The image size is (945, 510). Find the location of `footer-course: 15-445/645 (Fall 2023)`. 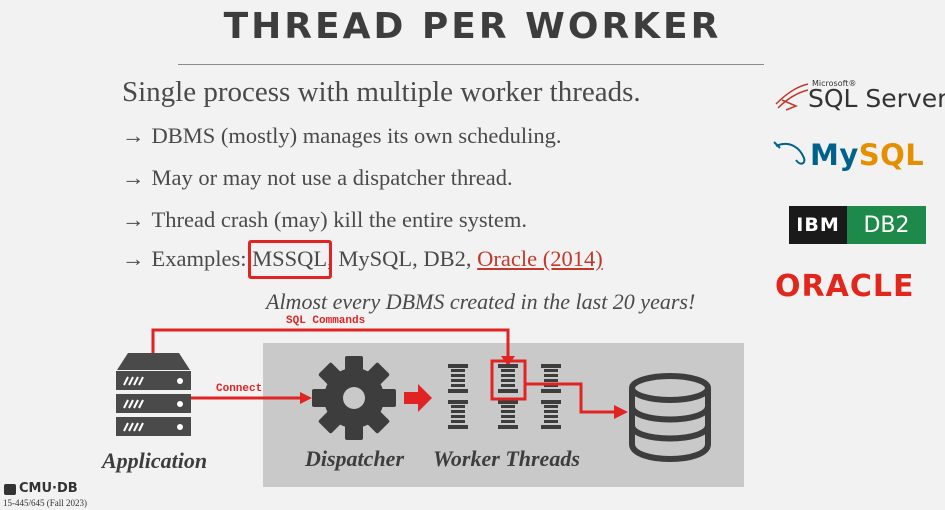

footer-course: 15-445/645 (Fall 2023) is located at coordinates (45, 503).